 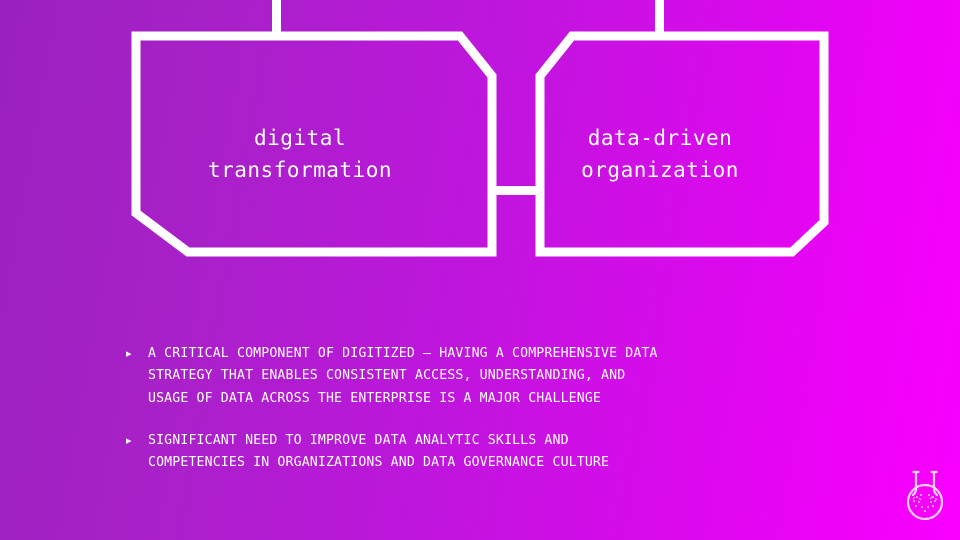 I want to click on data-driven-organization-label: data-driven organization, so click(x=660, y=154).